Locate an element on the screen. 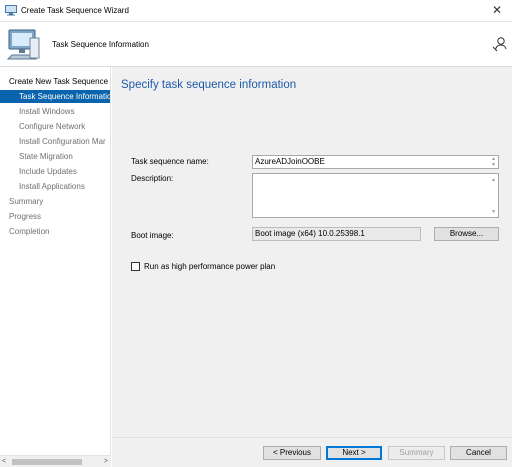 This screenshot has height=467, width=512. nav-install-windows: Install Windows is located at coordinates (47, 111).